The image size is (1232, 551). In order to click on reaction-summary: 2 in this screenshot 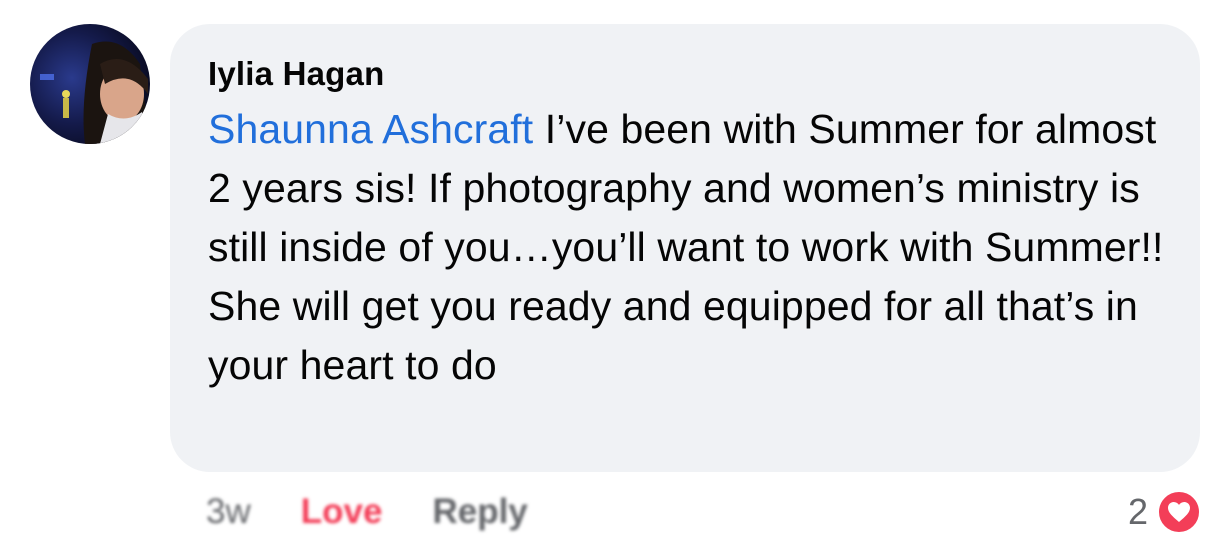, I will do `click(1165, 512)`.